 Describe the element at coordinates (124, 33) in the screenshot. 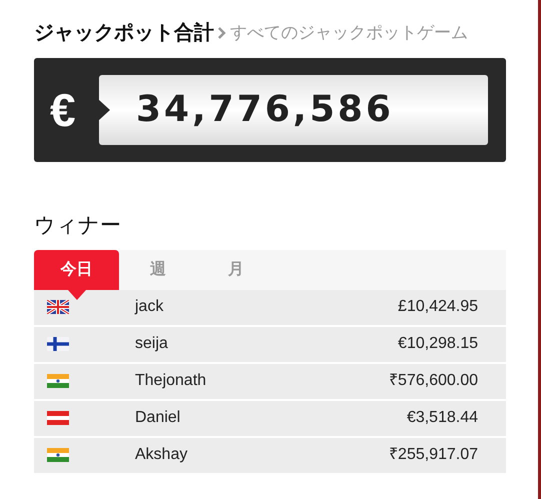

I see `jackpot-title: ジャックポット合計` at that location.